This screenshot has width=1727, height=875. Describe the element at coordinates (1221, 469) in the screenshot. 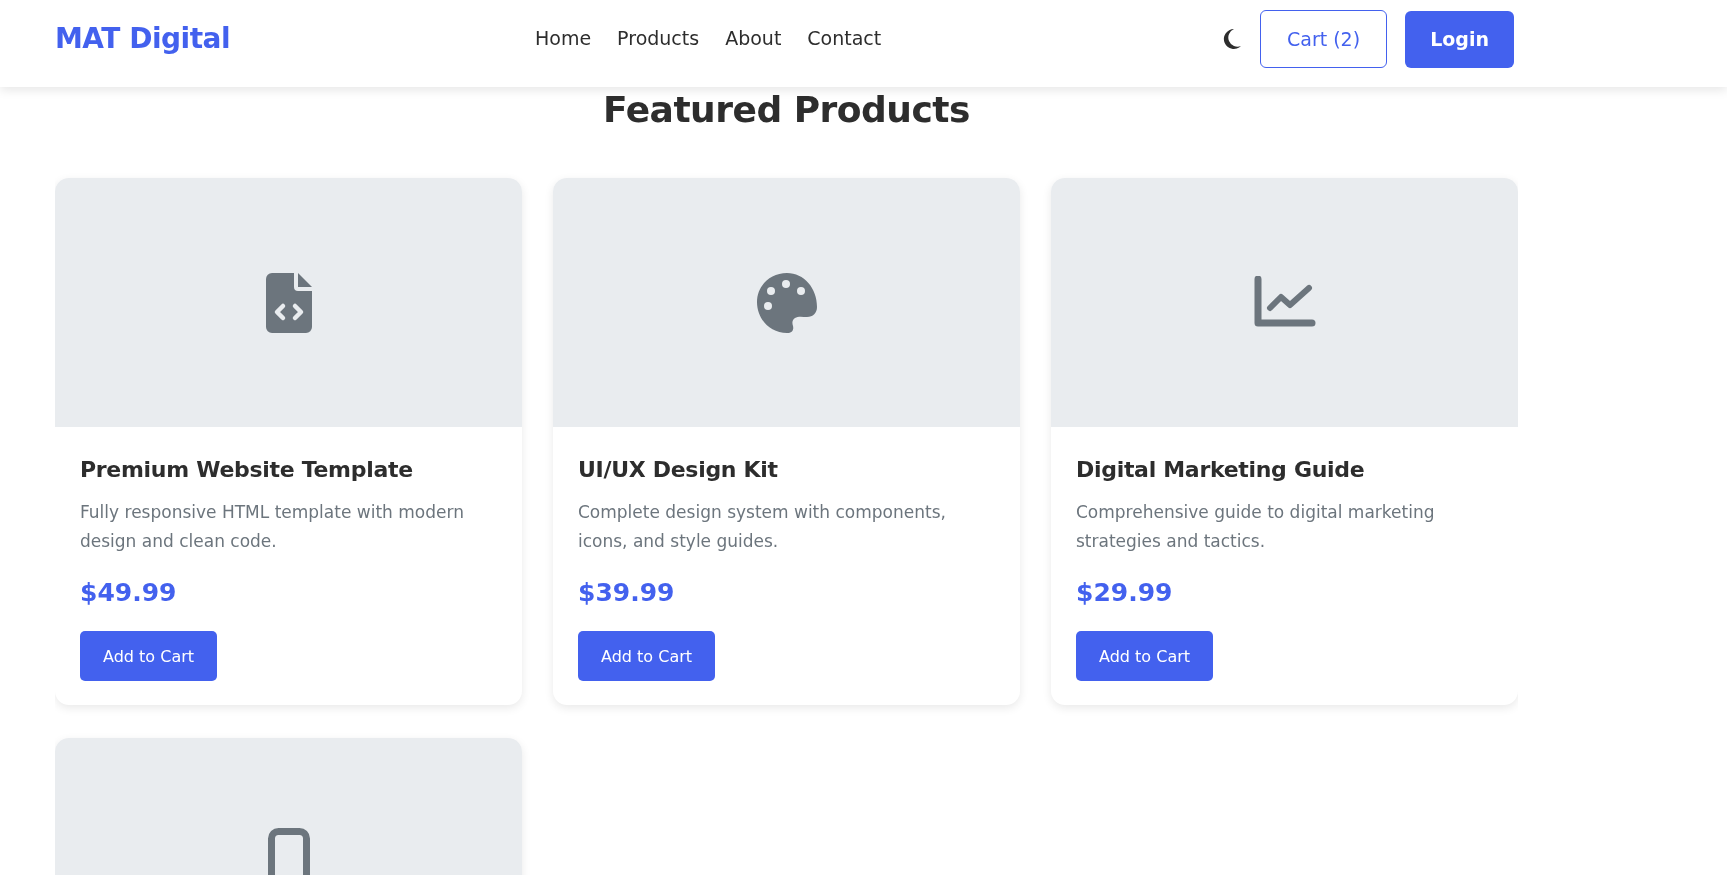

I see `product-title: Digital Marketing Guide` at that location.